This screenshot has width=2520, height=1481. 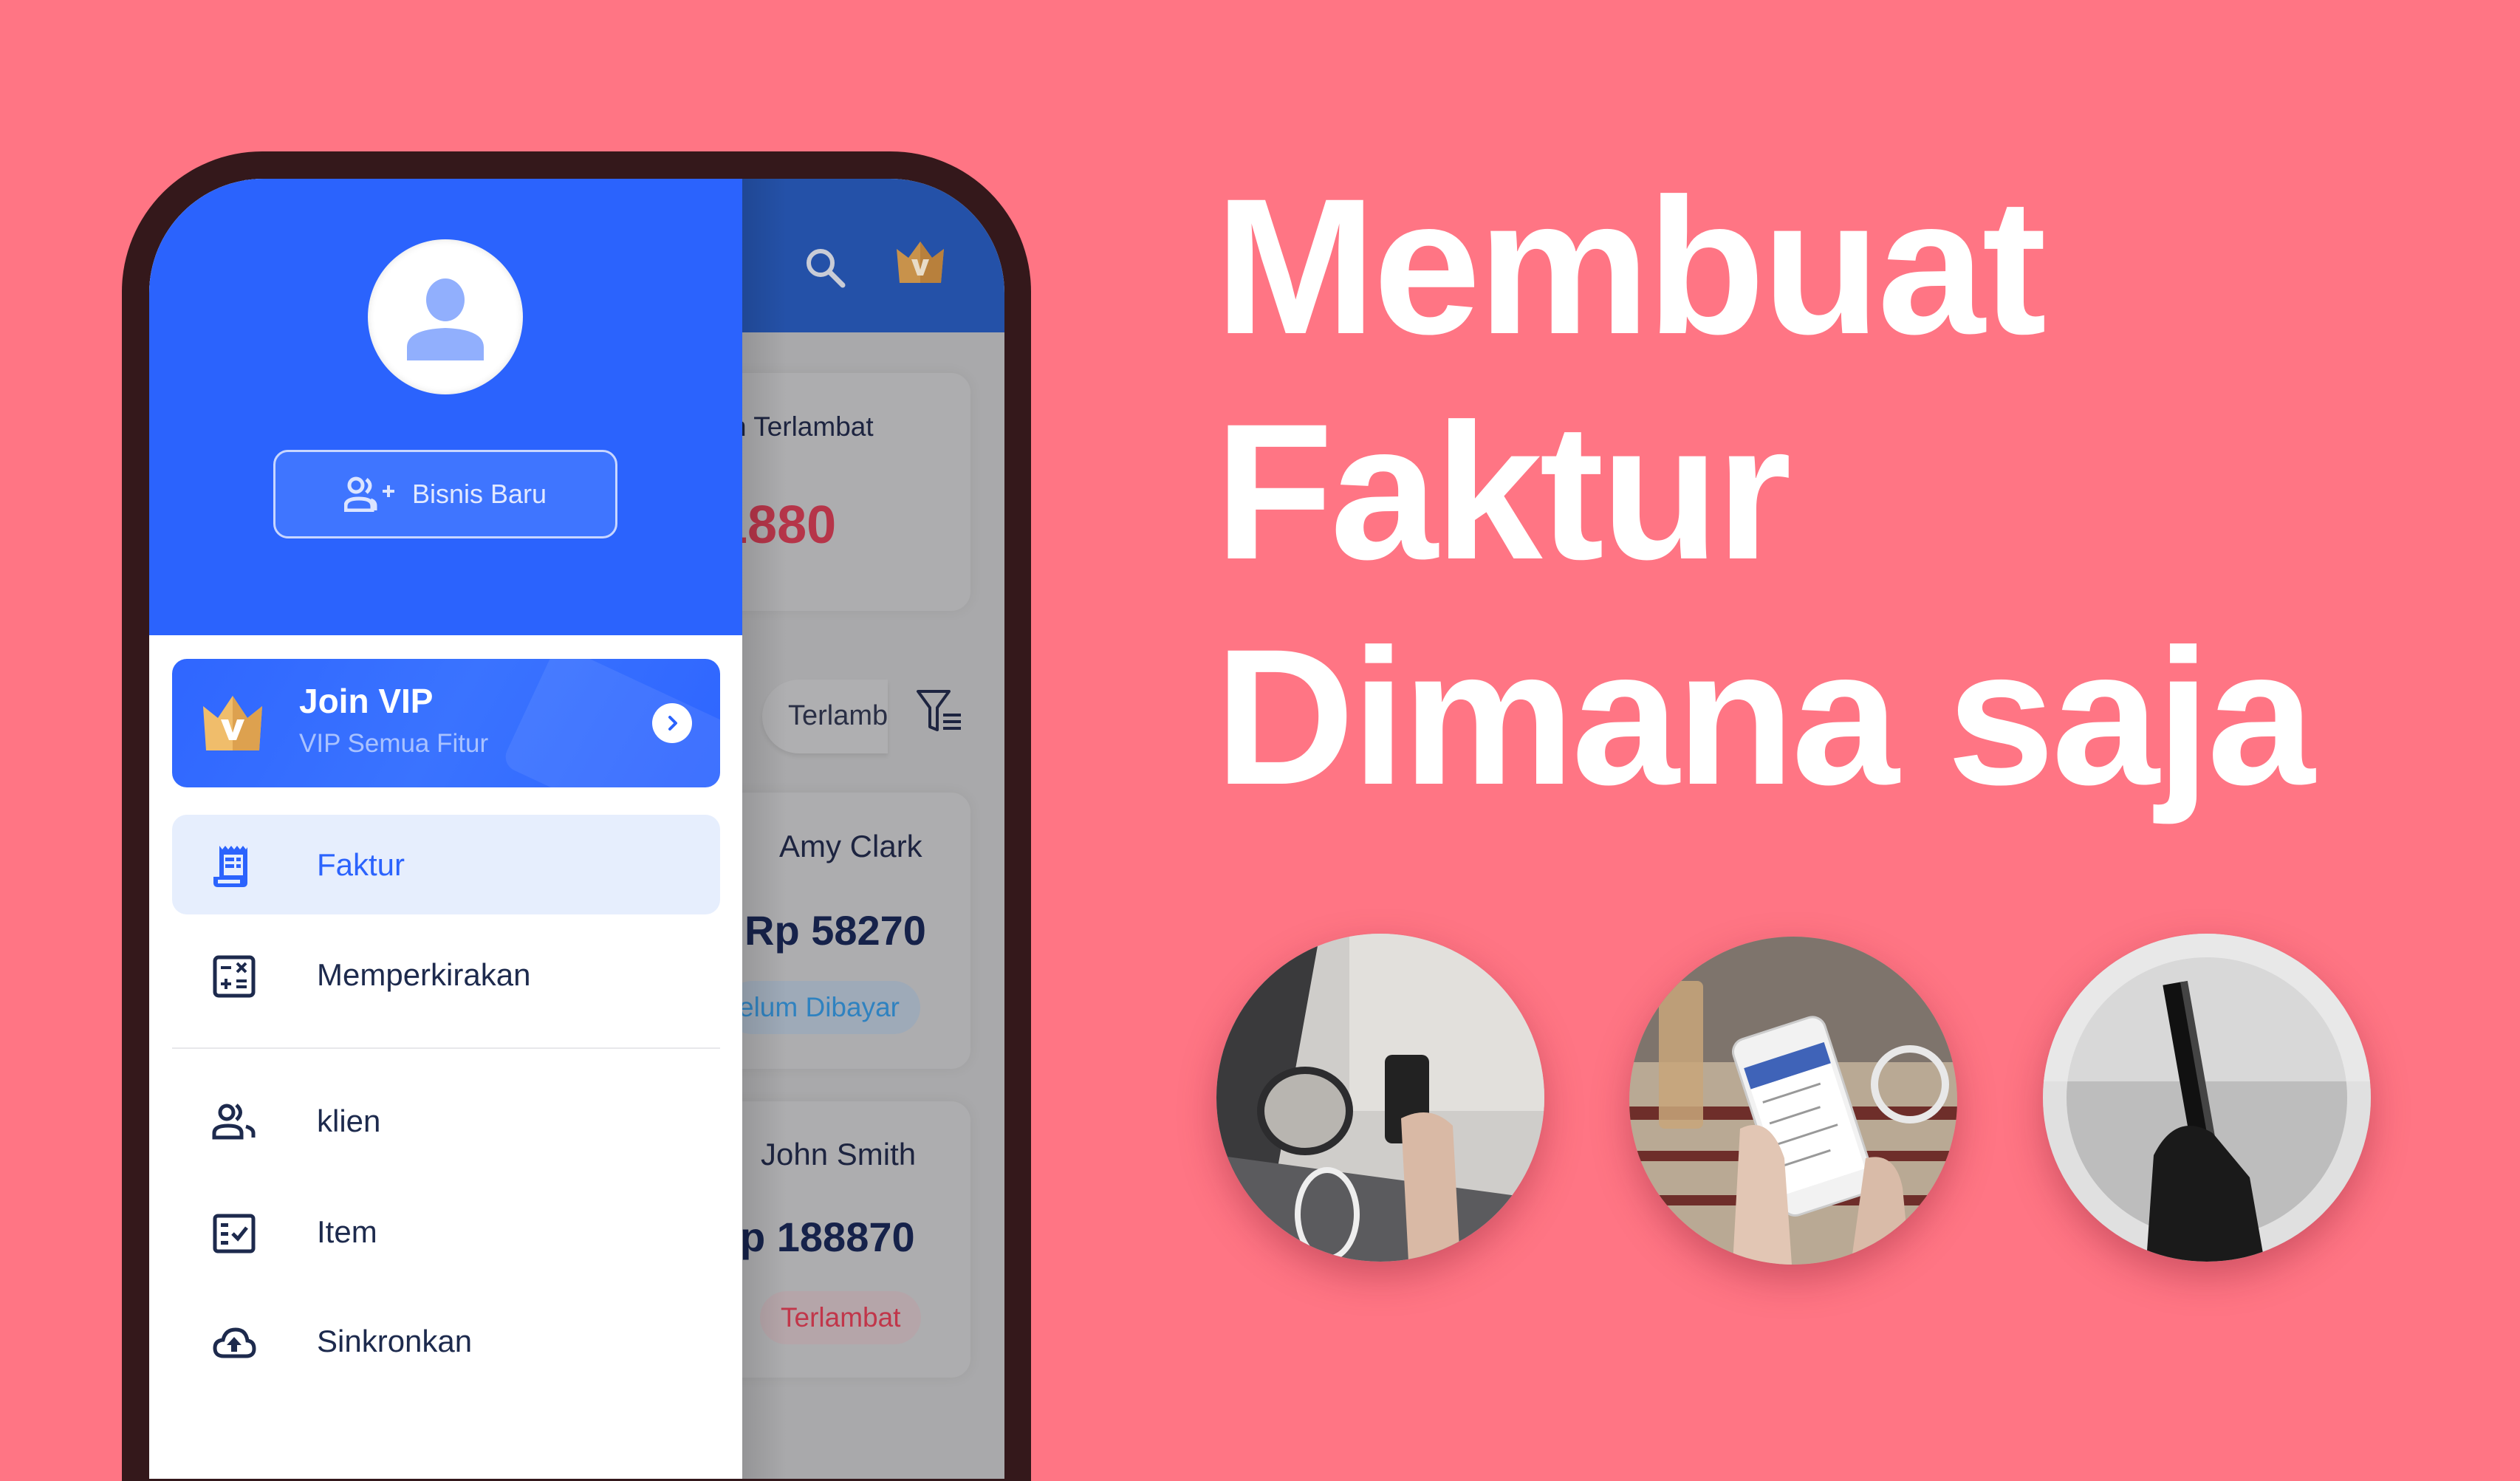 I want to click on menu-divider, so click(x=446, y=1048).